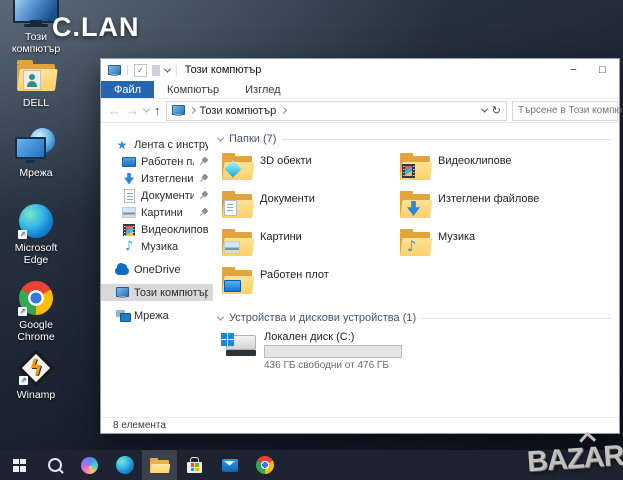  What do you see at coordinates (413, 139) in the screenshot?
I see `section-header-folders: Папки (7)` at bounding box center [413, 139].